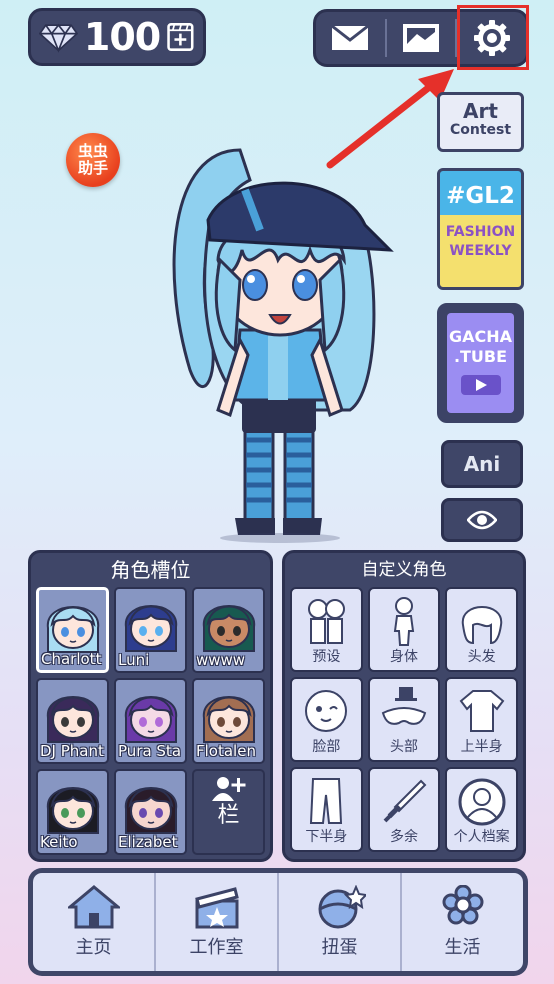 The width and height of the screenshot is (554, 984). I want to click on clapperboard-icon, so click(216, 908).